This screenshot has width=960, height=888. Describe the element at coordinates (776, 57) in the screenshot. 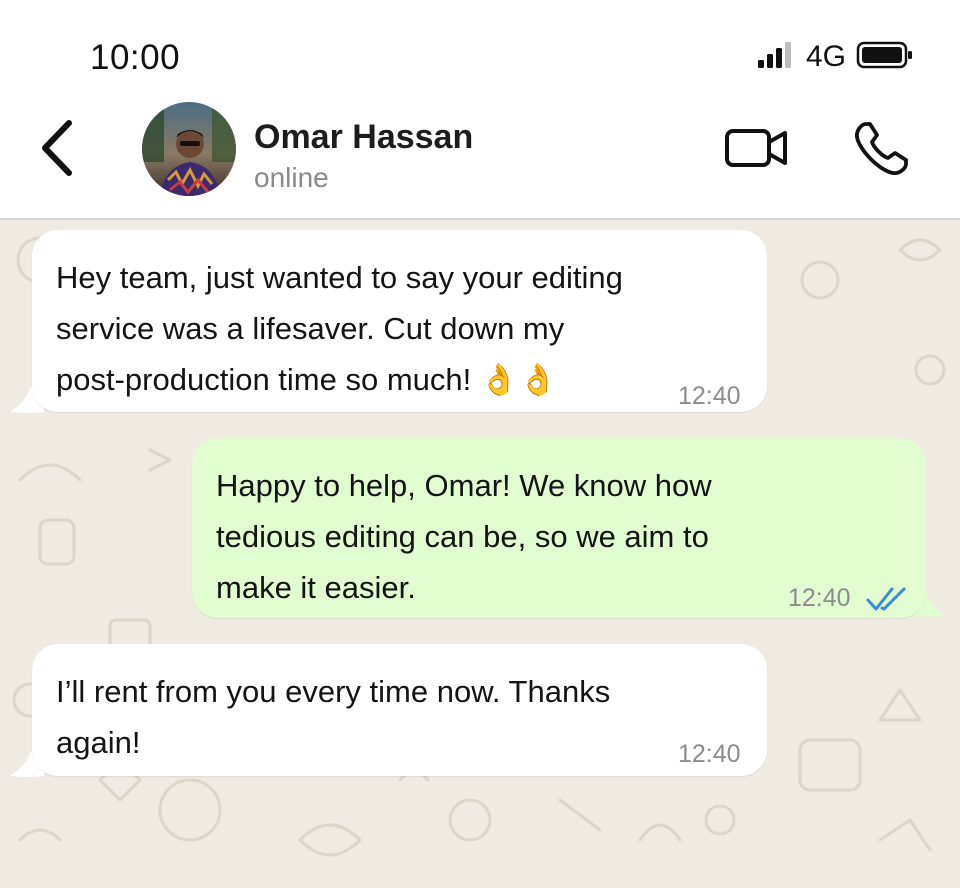

I see `signal-icon` at that location.